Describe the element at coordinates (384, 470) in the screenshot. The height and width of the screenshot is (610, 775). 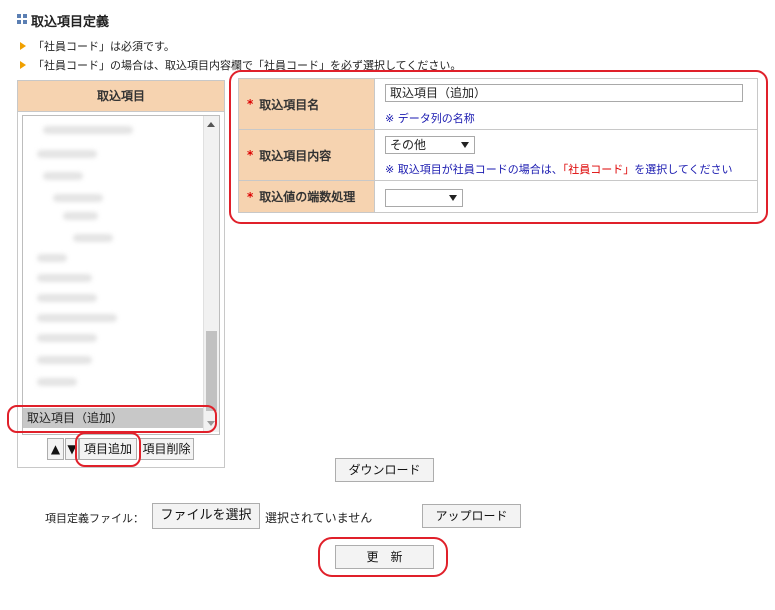
I see `download-button: ダウンロード` at that location.